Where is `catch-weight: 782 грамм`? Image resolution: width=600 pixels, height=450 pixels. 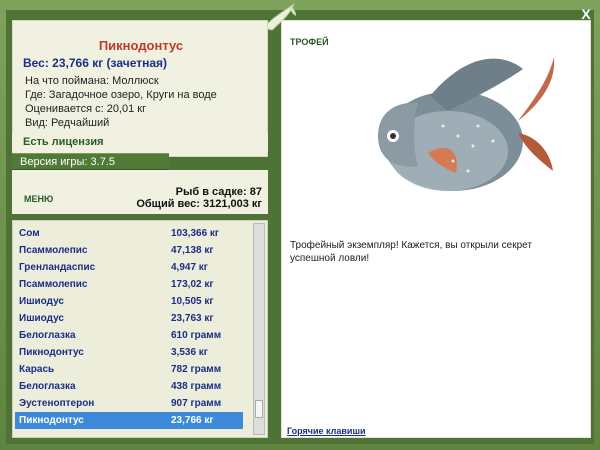
catch-weight: 782 грамм is located at coordinates (196, 369).